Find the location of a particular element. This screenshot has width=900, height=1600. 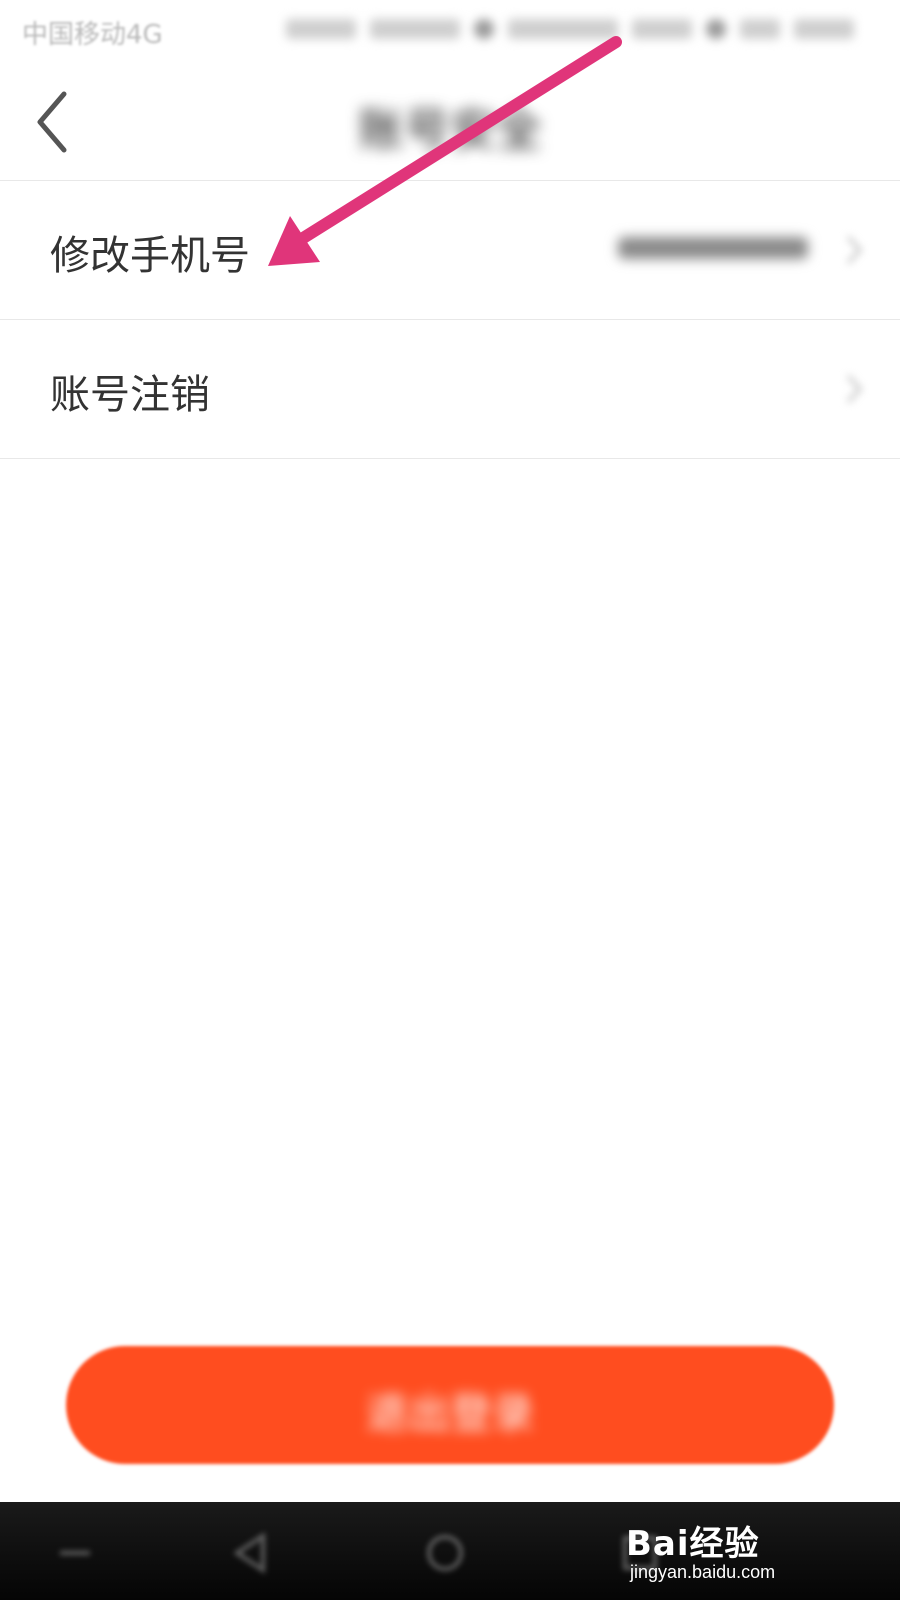

menu-item-change-phone: 修改手机号 is located at coordinates (450, 250).